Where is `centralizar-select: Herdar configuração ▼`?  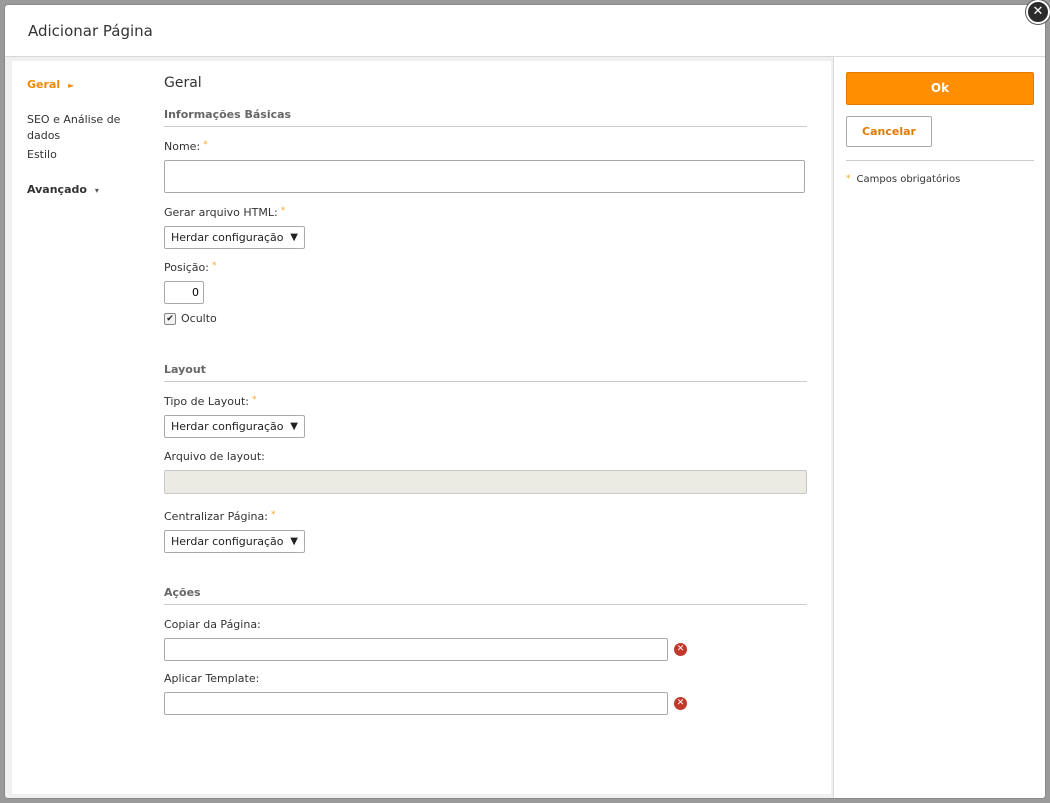
centralizar-select: Herdar configuração ▼ is located at coordinates (234, 541).